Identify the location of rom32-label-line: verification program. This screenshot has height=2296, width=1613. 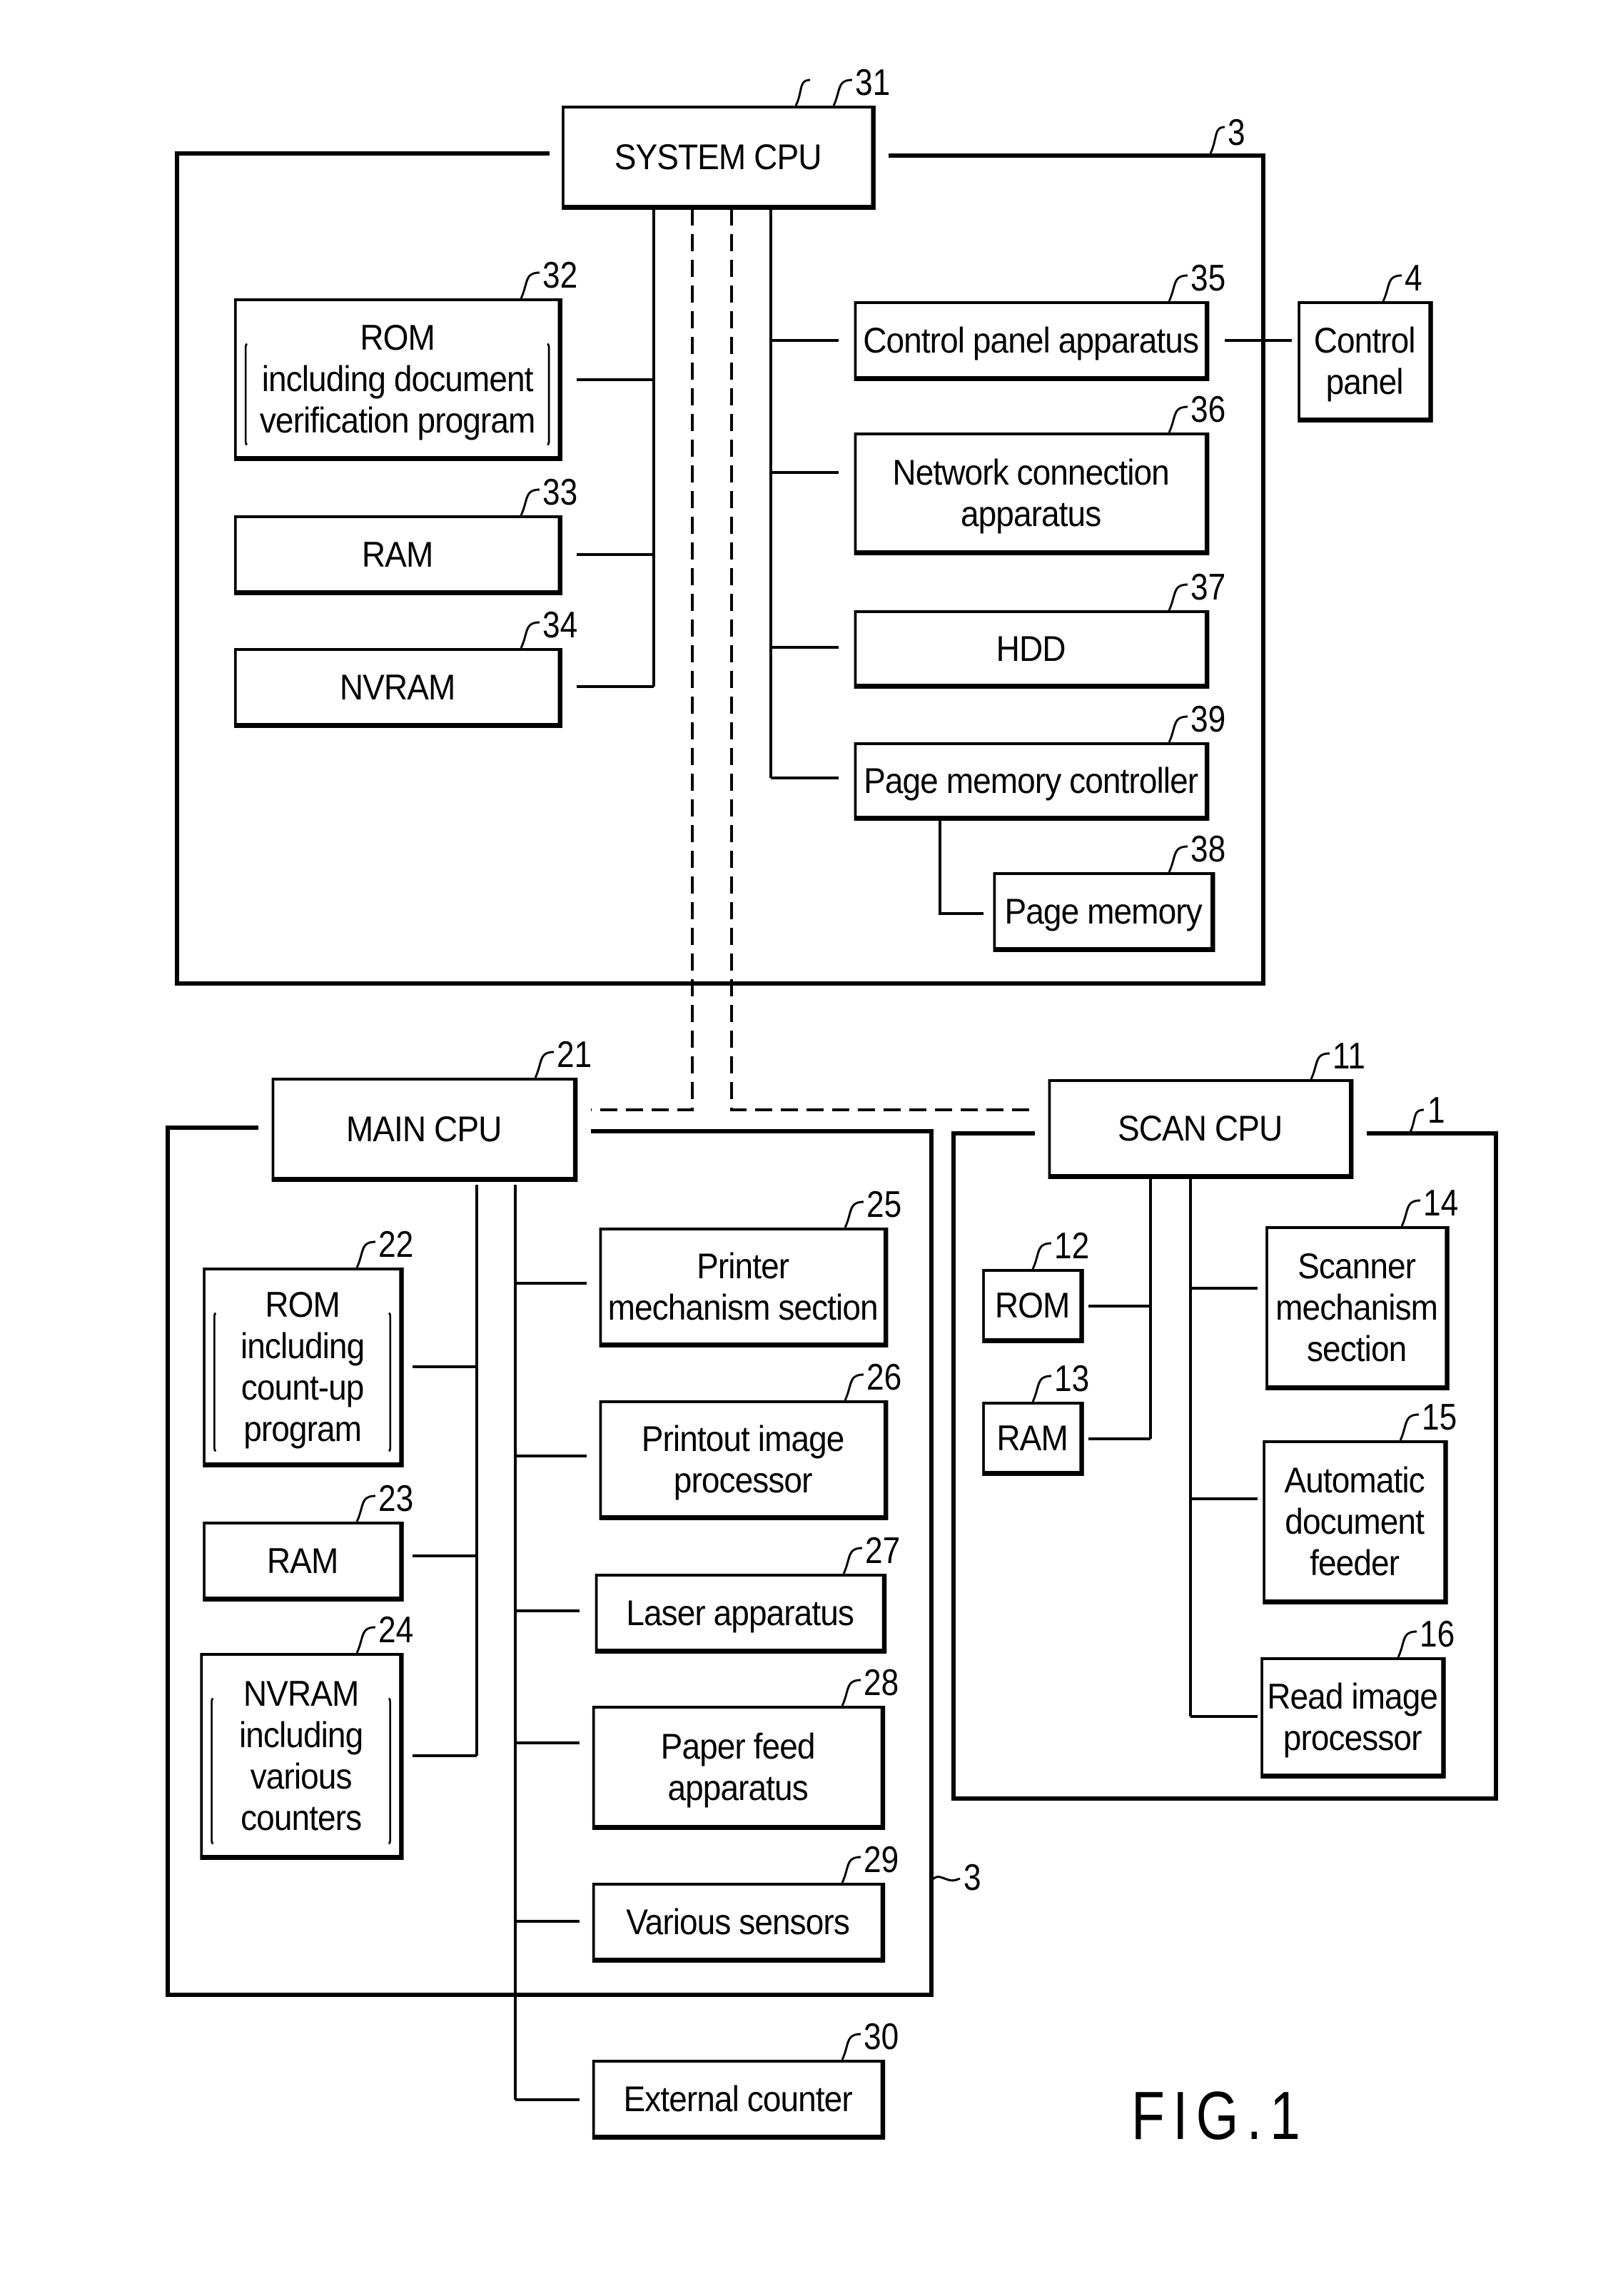
(397, 420).